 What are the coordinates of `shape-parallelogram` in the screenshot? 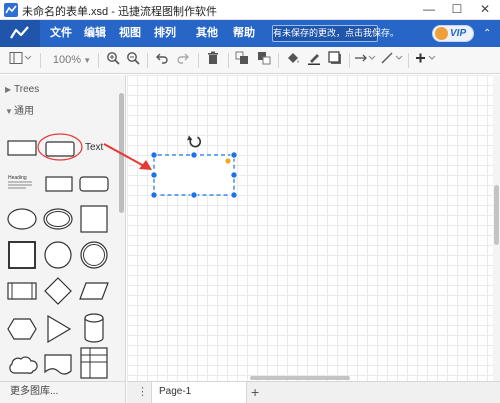 It's located at (94, 291).